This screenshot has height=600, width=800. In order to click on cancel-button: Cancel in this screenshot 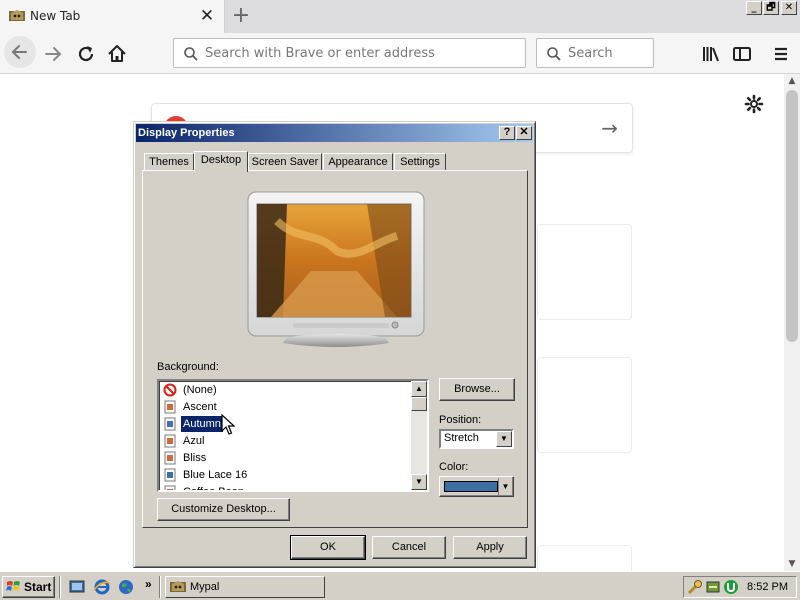, I will do `click(409, 547)`.